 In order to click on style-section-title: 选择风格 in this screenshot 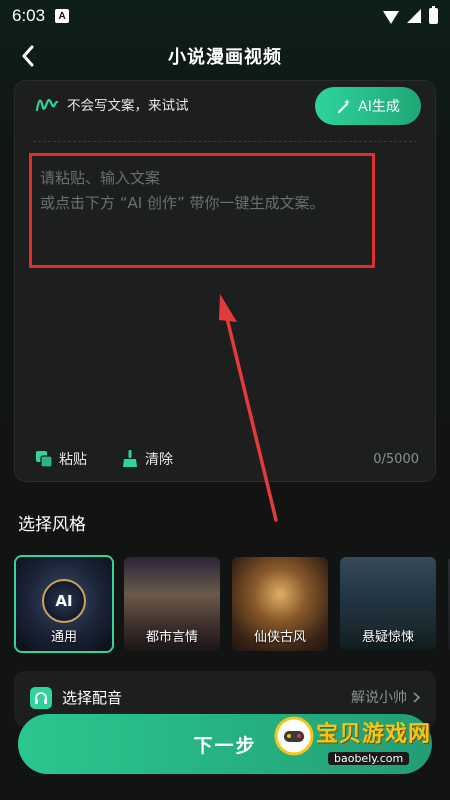, I will do `click(52, 525)`.